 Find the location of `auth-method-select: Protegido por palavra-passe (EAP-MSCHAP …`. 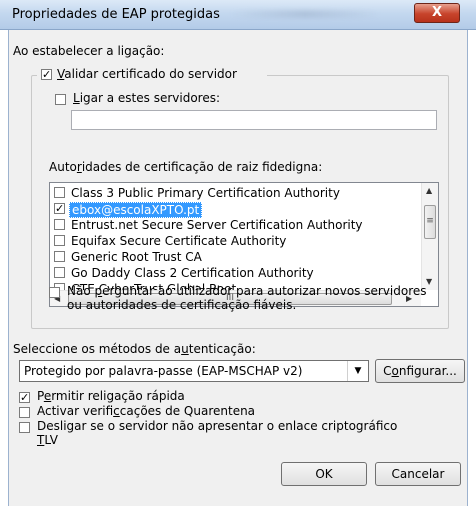

auth-method-select: Protegido por palavra-passe (EAP-MSCHAP … is located at coordinates (194, 371).